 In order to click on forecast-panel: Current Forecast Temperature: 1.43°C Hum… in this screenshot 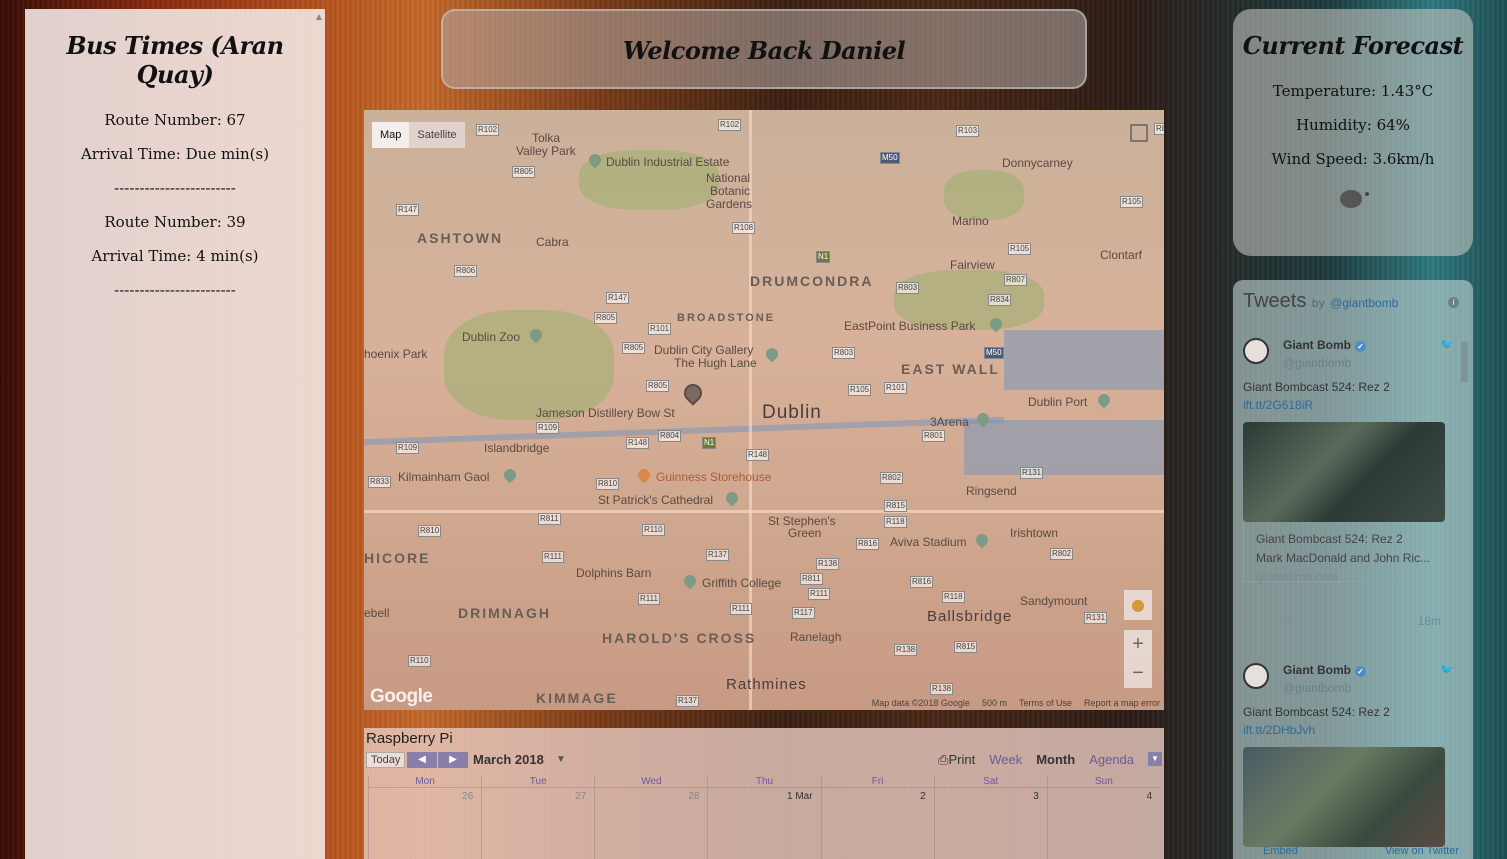, I will do `click(1353, 132)`.